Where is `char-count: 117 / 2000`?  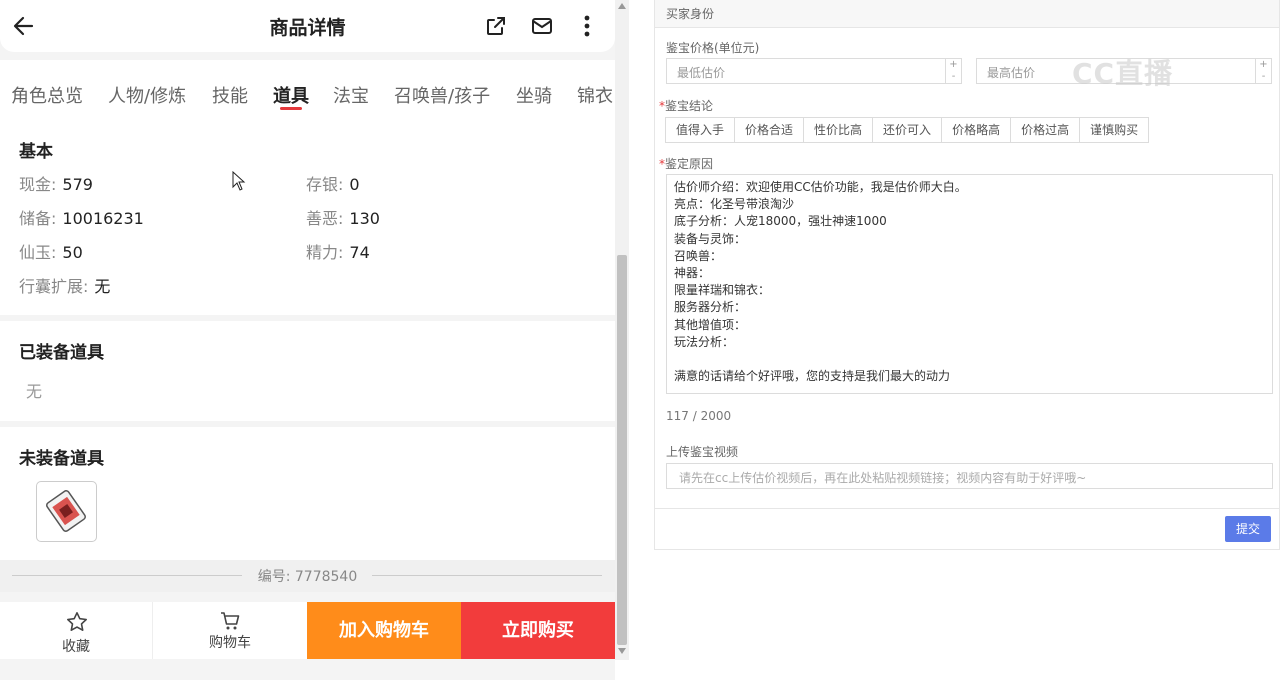 char-count: 117 / 2000 is located at coordinates (699, 416).